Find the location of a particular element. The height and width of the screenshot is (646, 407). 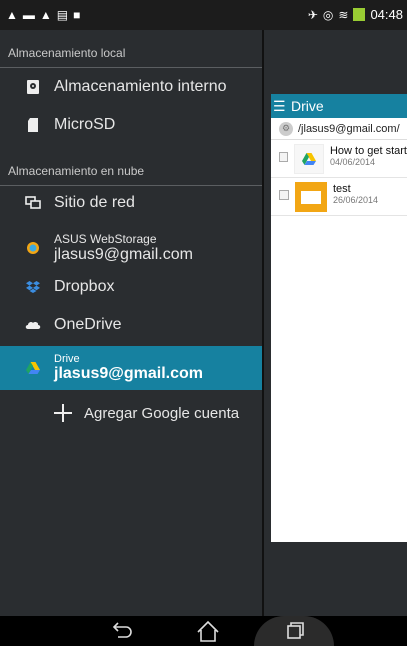

add-google-account-button: Agregar Google cuenta is located at coordinates (131, 413).